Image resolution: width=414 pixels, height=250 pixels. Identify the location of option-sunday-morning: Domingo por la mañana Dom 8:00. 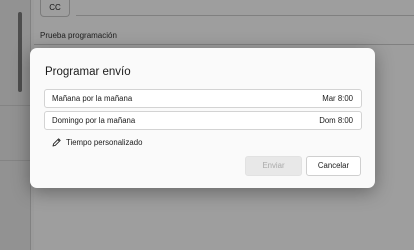
(203, 120).